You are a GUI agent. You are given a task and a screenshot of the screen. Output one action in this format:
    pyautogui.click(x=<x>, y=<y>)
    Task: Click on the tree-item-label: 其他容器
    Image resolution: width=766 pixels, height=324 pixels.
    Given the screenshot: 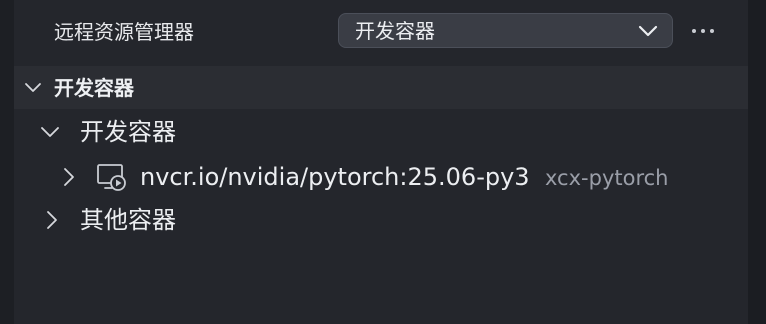 What is the action you would take?
    pyautogui.click(x=128, y=220)
    